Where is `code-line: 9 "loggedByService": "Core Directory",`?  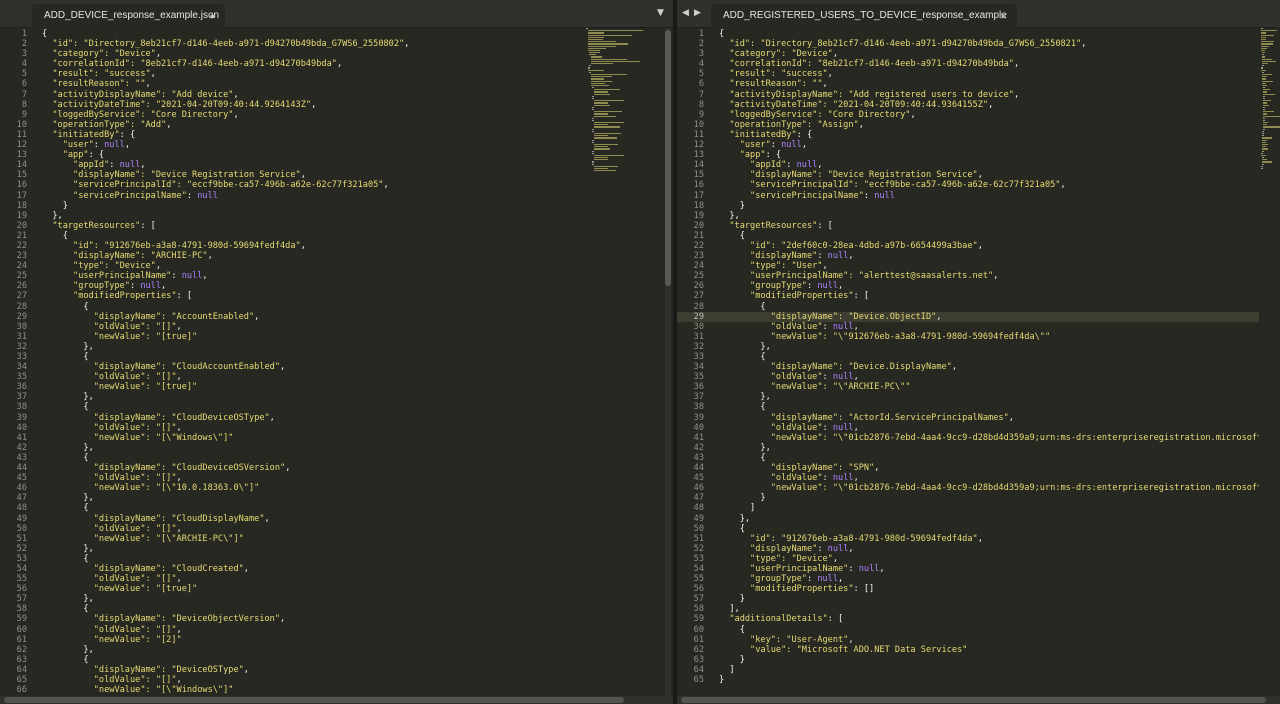
code-line: 9 "loggedByService": "Core Directory", is located at coordinates (978, 115).